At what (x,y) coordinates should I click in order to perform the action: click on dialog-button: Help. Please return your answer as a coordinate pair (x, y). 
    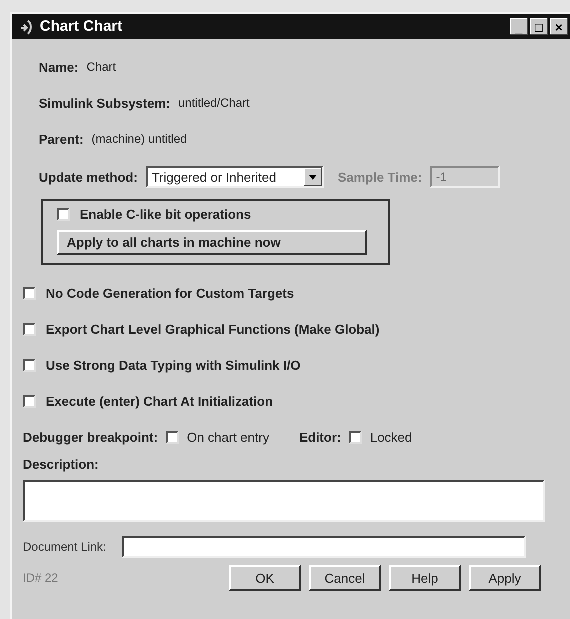
    Looking at the image, I should click on (425, 578).